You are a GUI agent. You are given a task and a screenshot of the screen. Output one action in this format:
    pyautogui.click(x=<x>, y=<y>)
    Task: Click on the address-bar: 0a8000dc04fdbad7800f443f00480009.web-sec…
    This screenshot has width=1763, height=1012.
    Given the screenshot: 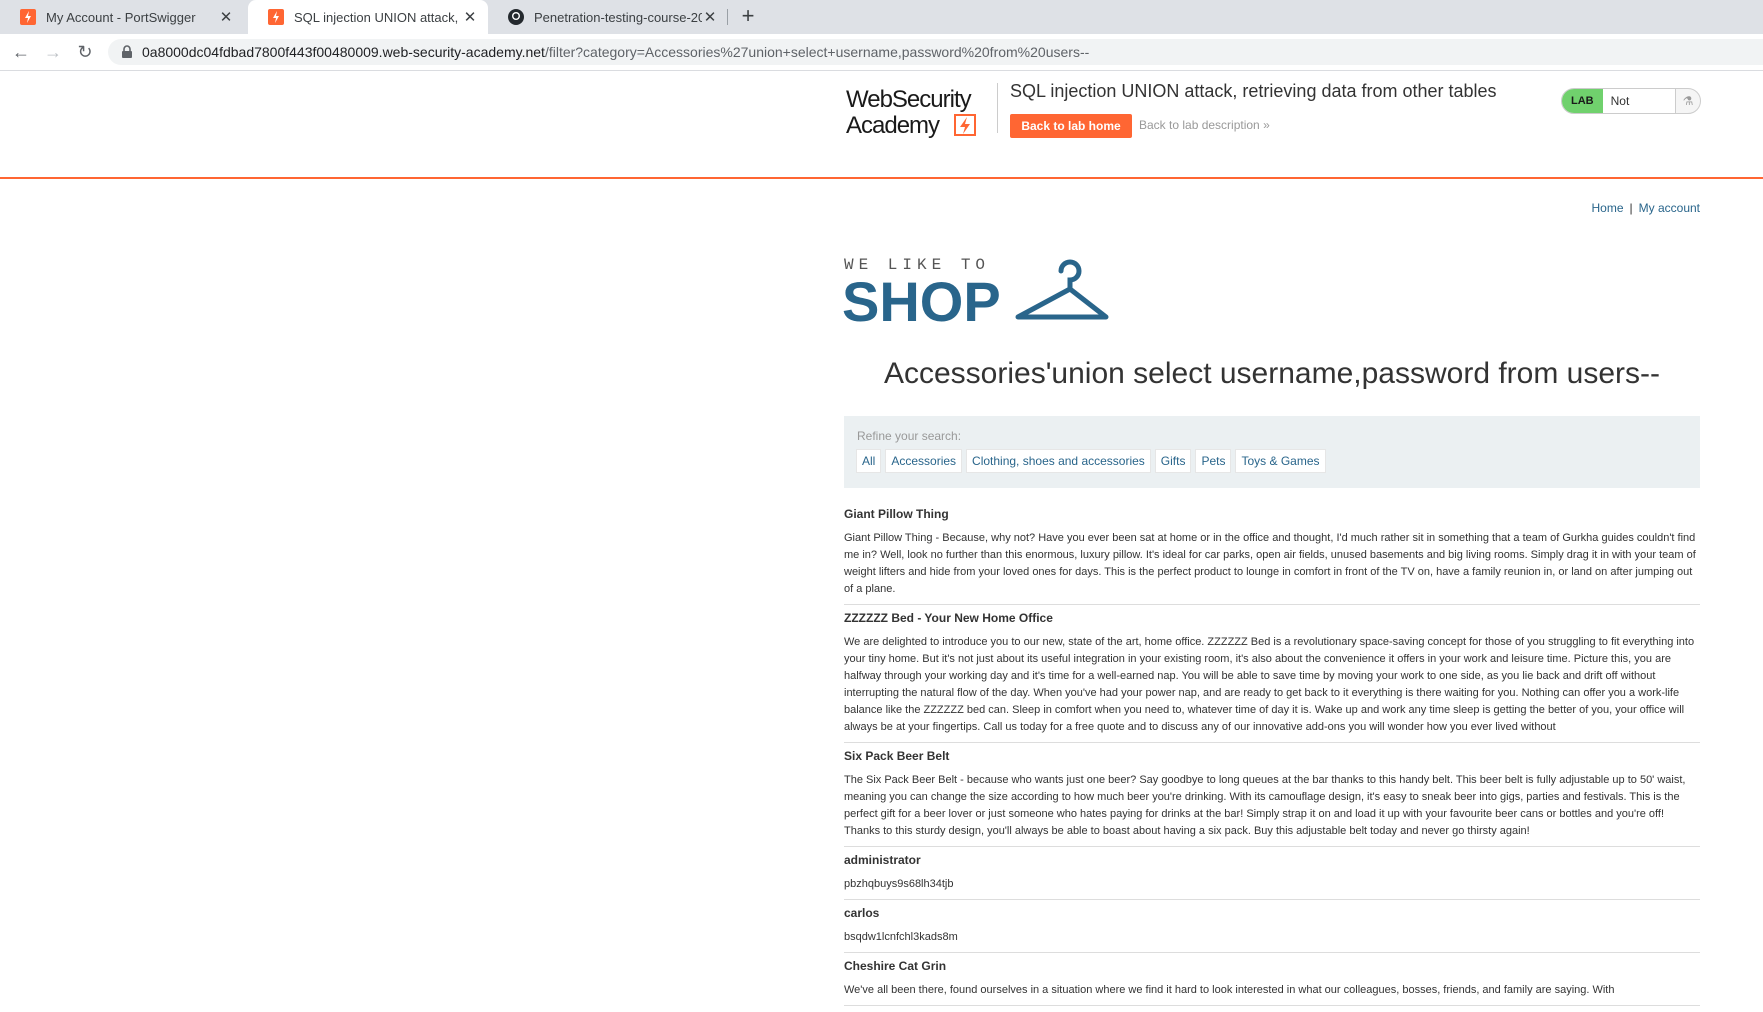 What is the action you would take?
    pyautogui.click(x=935, y=52)
    